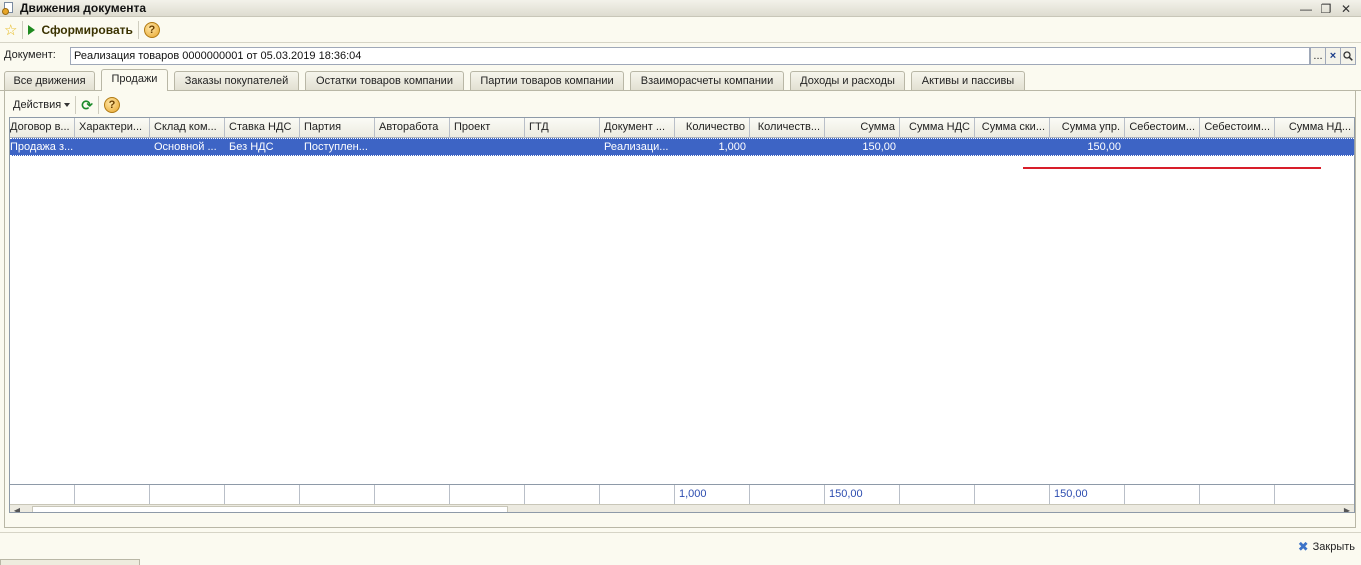 The height and width of the screenshot is (565, 1361). I want to click on column-header: Ставка НДС, so click(262, 128).